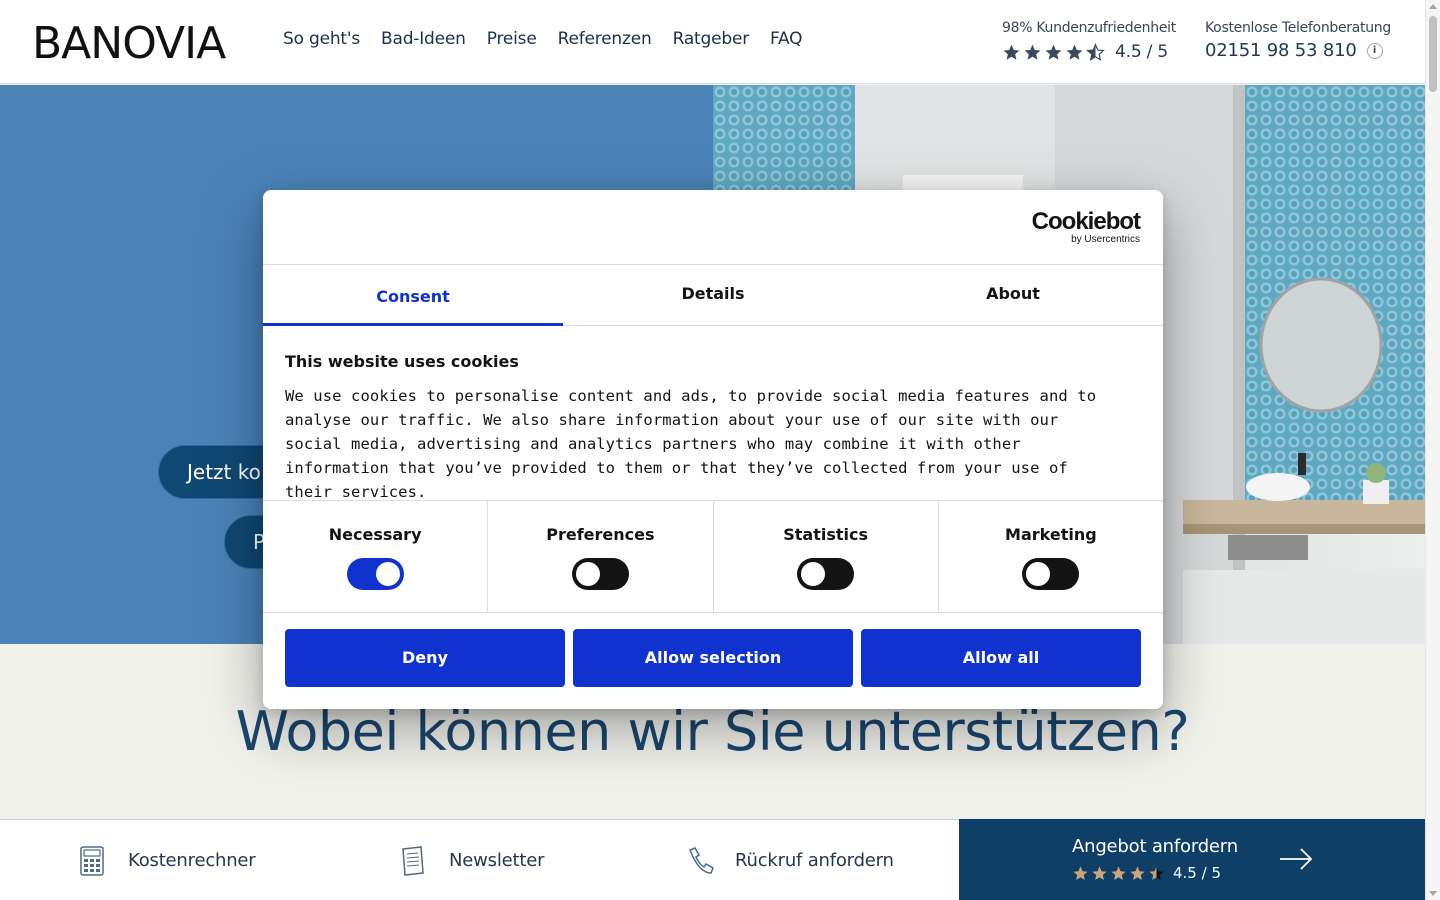  What do you see at coordinates (425, 658) in the screenshot?
I see `deny-button: Deny` at bounding box center [425, 658].